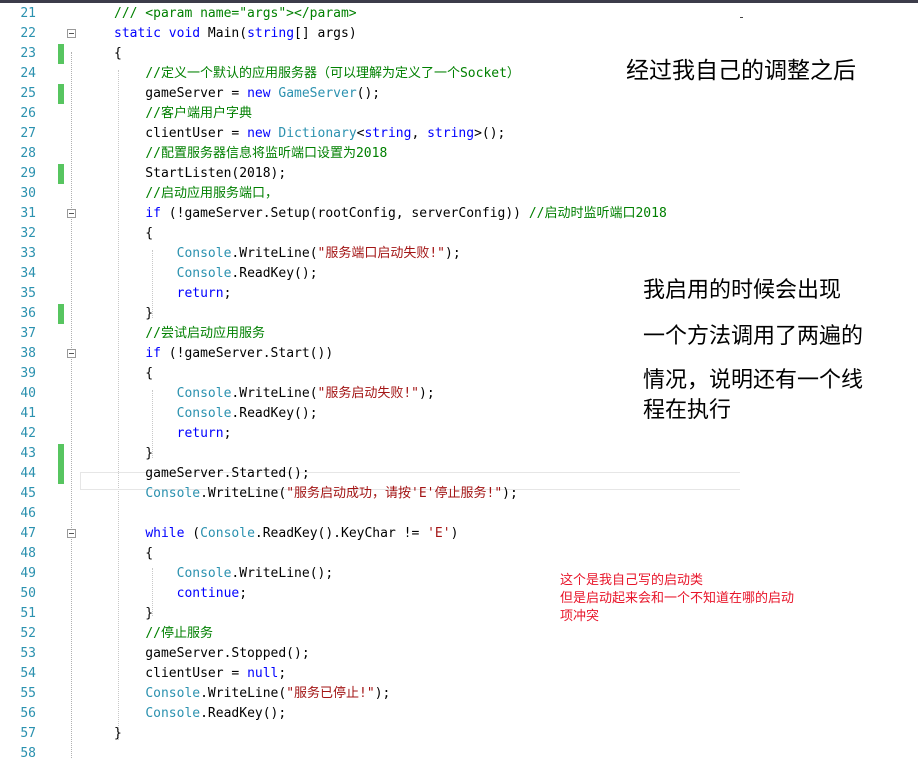  I want to click on line-number: 26, so click(28, 113).